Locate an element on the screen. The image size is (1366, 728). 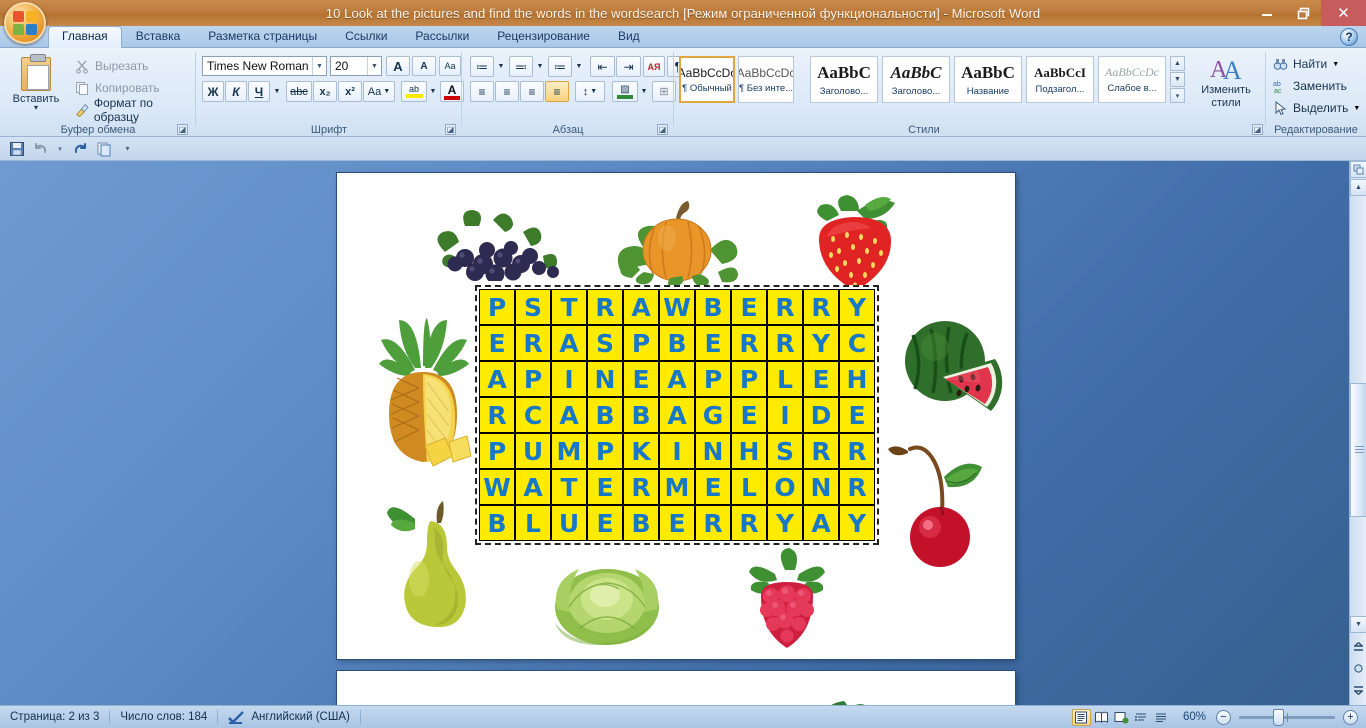
select-browse-object-button is located at coordinates (1358, 668).